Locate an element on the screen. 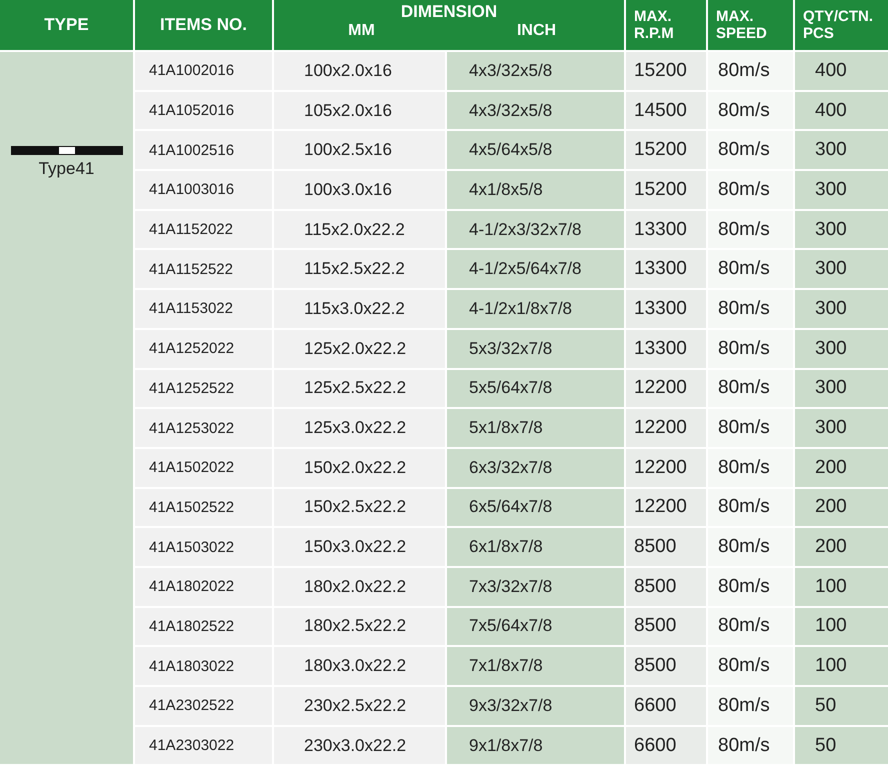  table-cell: 41A1152522 is located at coordinates (203, 269).